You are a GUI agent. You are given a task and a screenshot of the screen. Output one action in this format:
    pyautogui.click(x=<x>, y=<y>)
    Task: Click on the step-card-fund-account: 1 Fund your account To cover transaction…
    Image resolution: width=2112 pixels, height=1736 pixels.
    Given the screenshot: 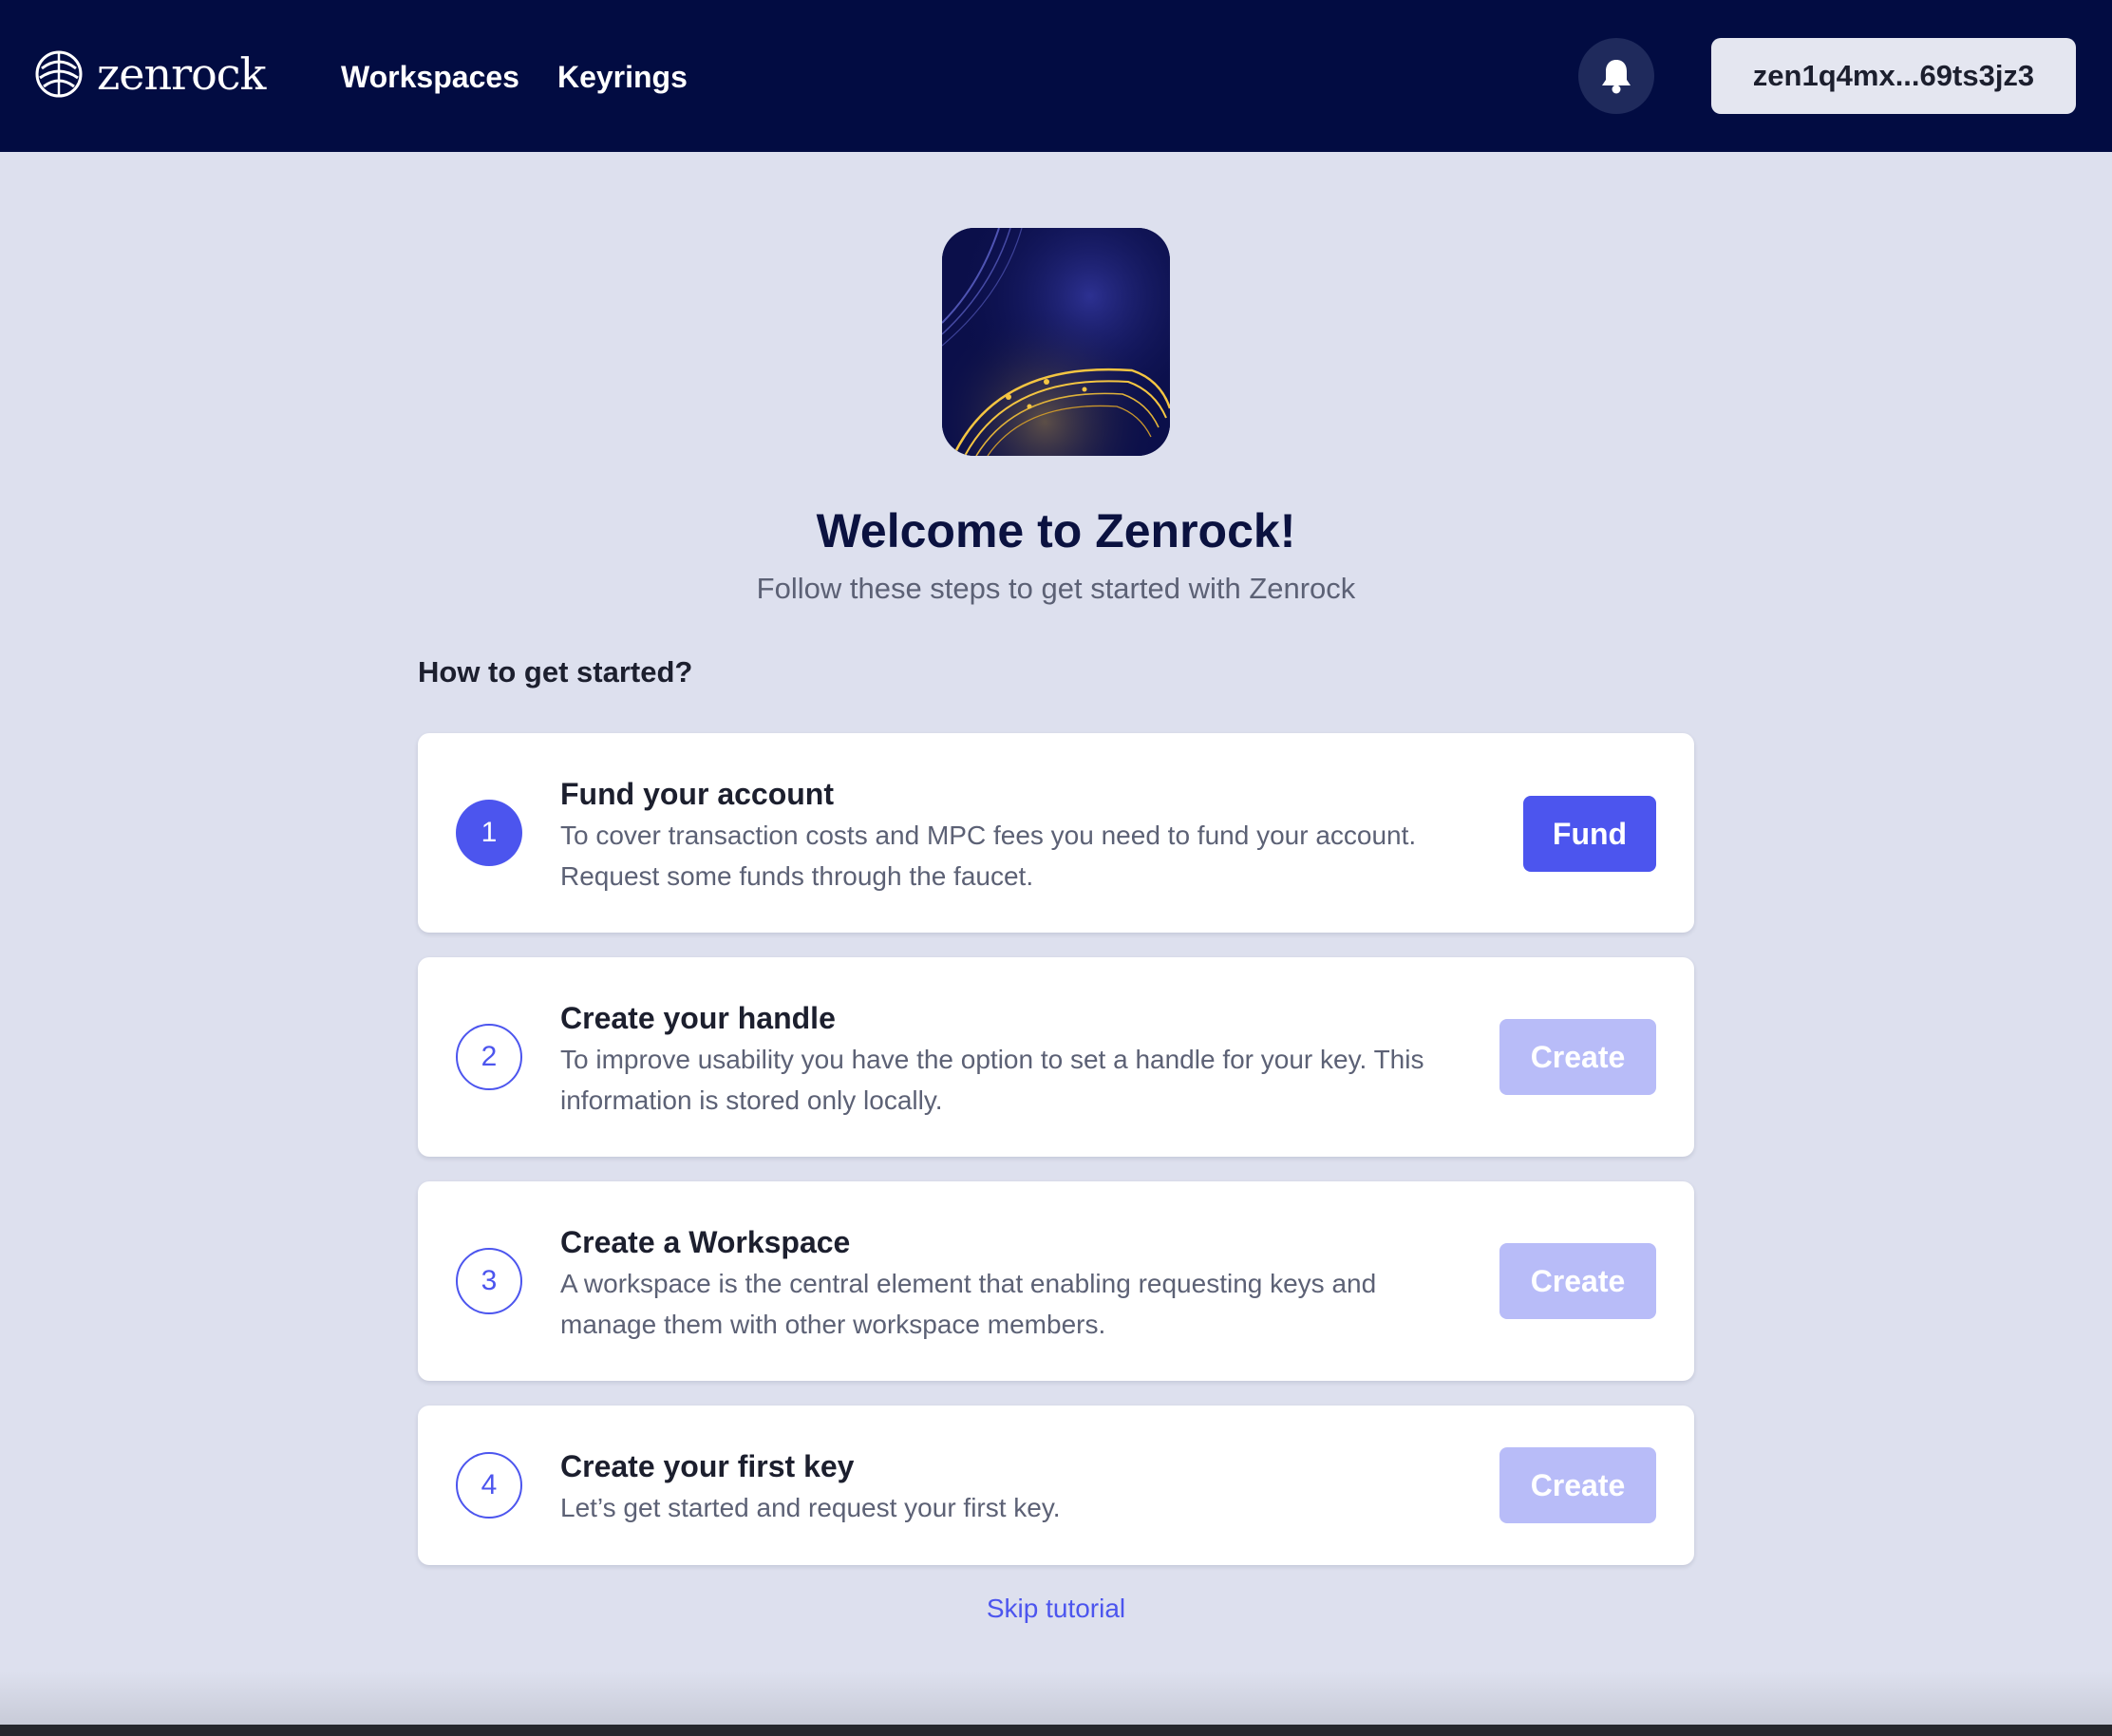 What is the action you would take?
    pyautogui.click(x=1056, y=833)
    